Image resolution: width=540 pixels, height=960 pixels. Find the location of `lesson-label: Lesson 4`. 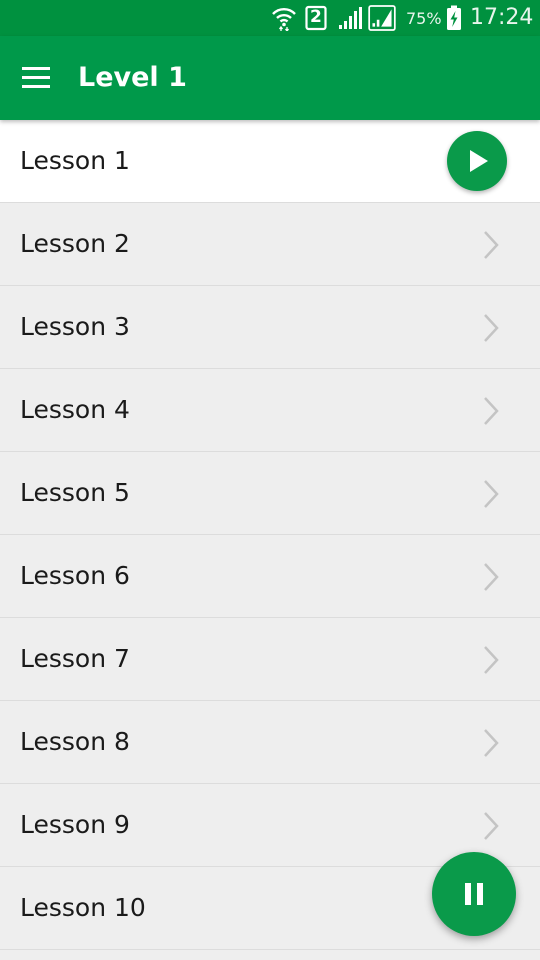

lesson-label: Lesson 4 is located at coordinates (75, 409).